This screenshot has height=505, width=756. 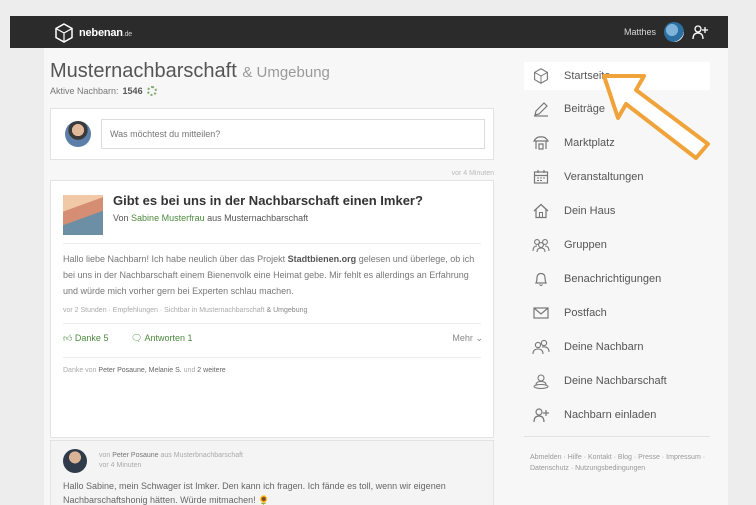 I want to click on thanks-button: 👍︎ Danke 5, so click(x=85, y=338).